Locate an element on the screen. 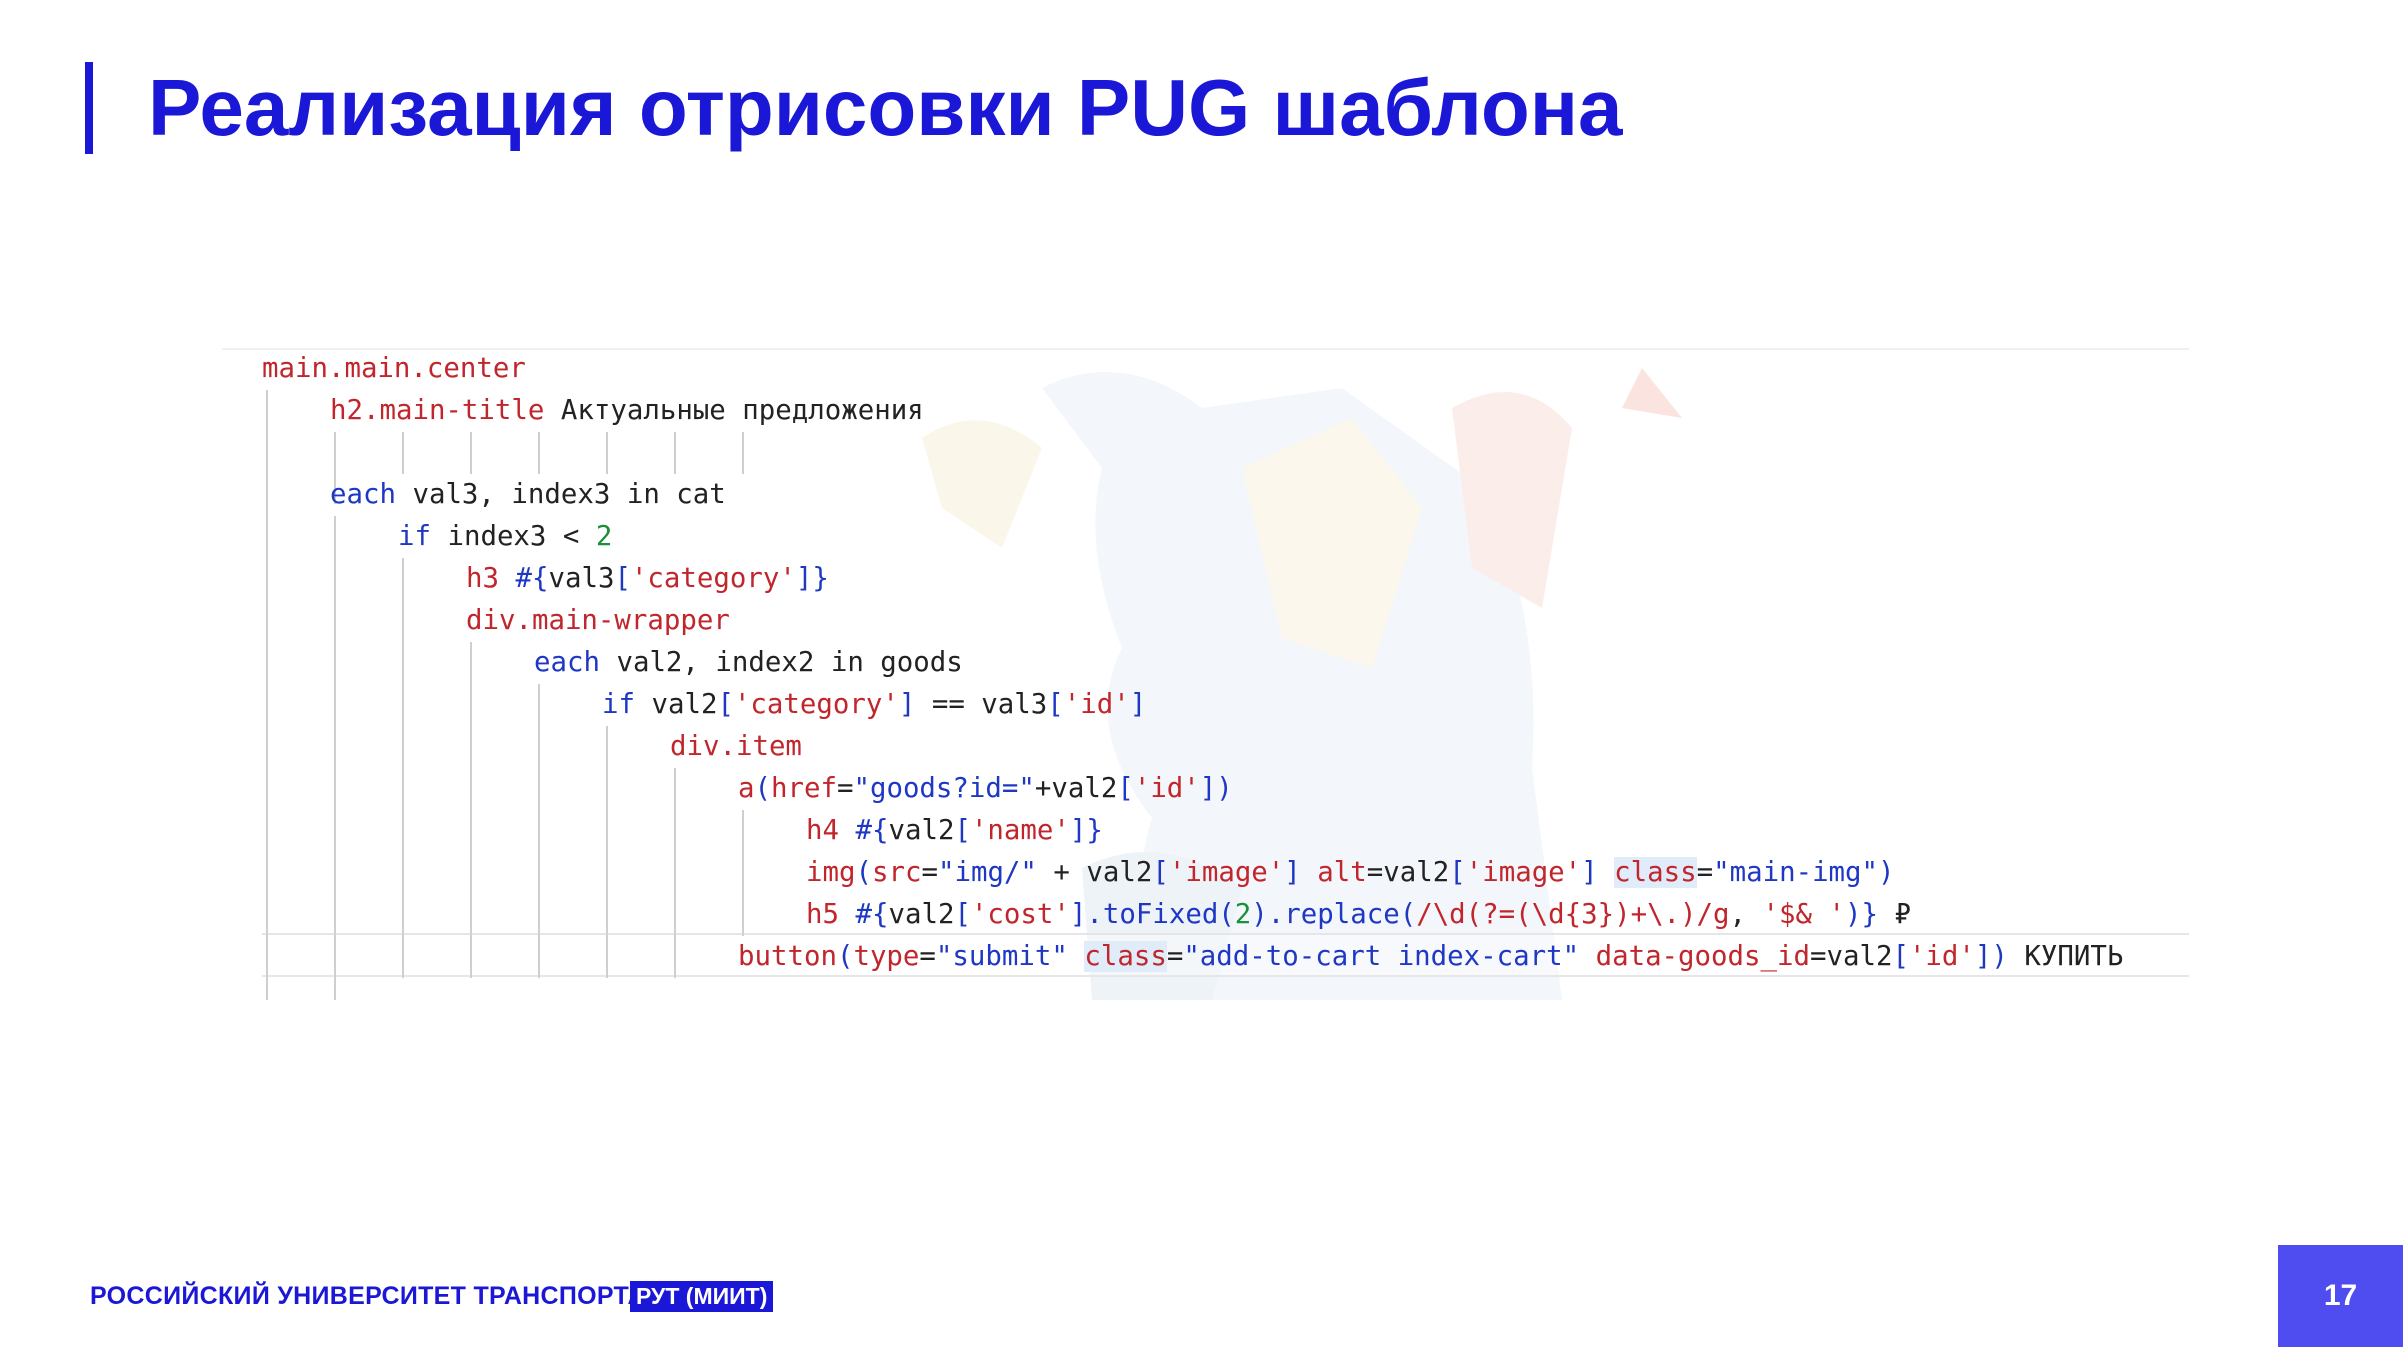  code-line: div.main-wrapper is located at coordinates (598, 621).